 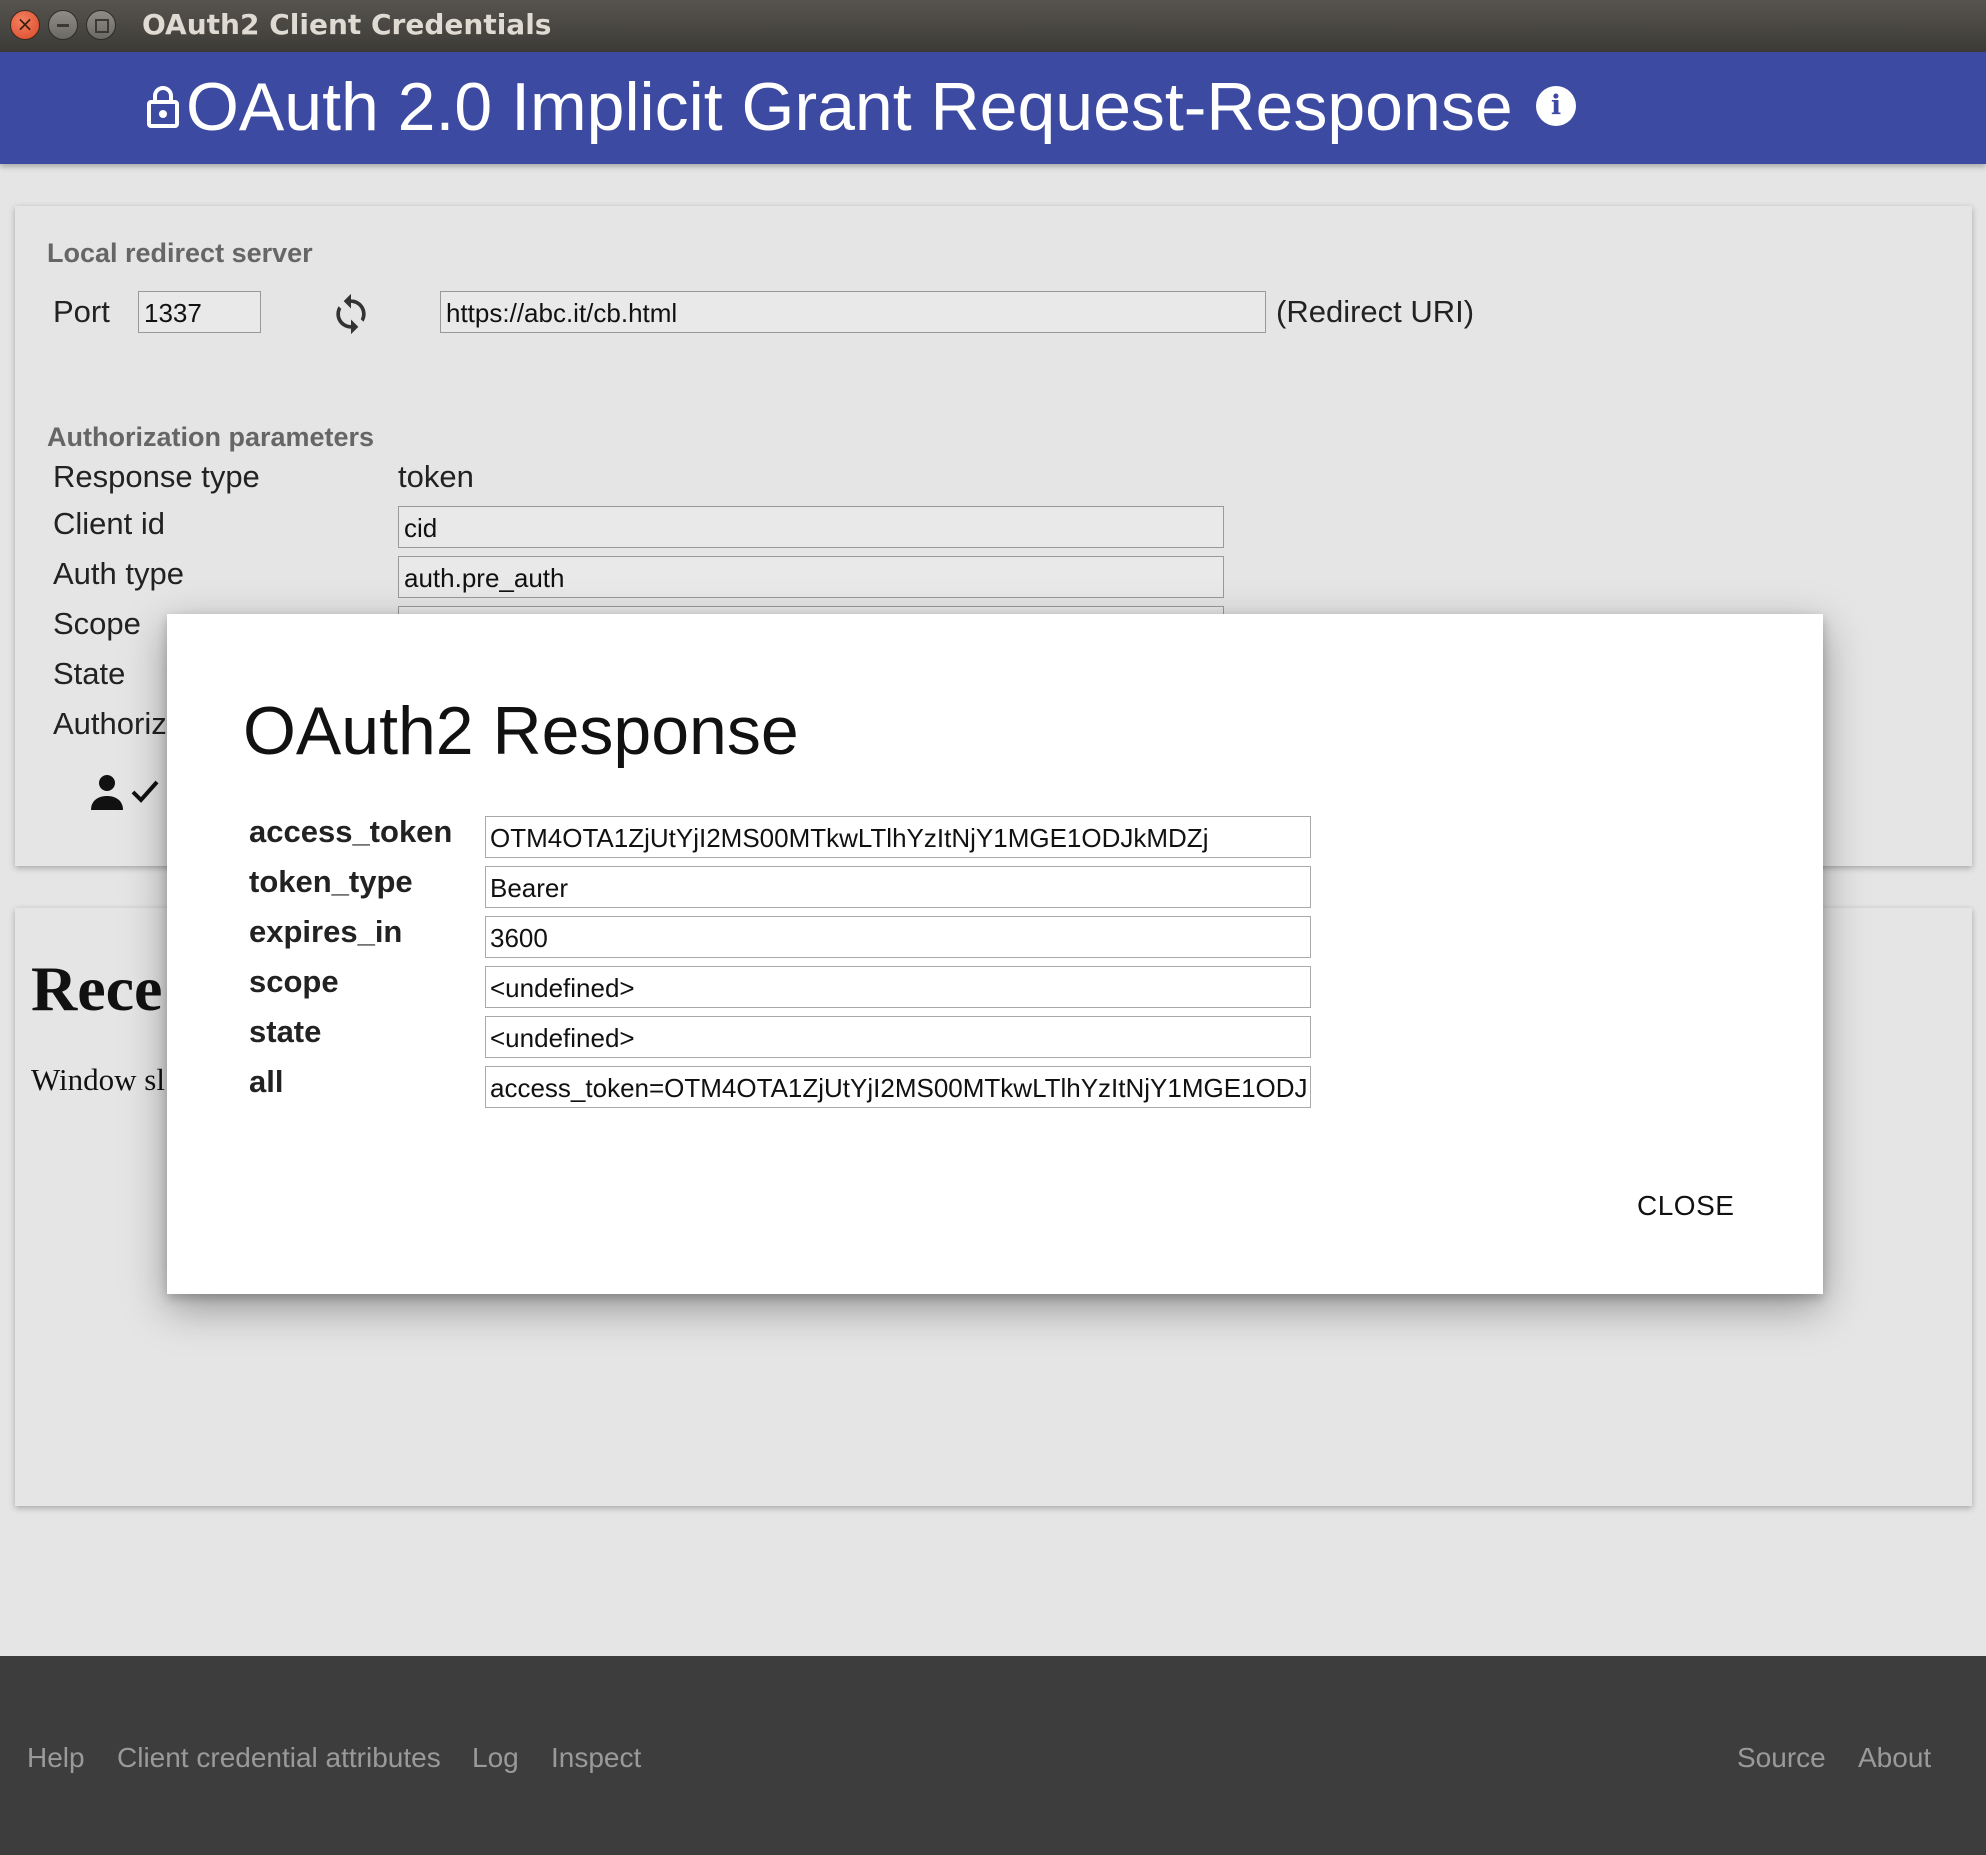 I want to click on footer-link-about: About, so click(x=1894, y=1758).